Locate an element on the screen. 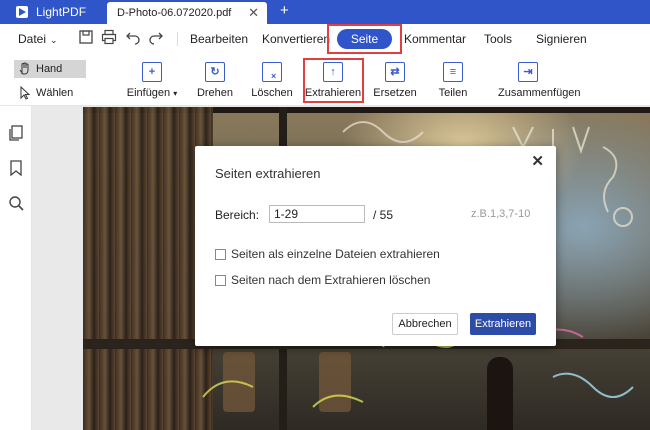  menu-konvertieren: Konvertieren is located at coordinates (296, 39).